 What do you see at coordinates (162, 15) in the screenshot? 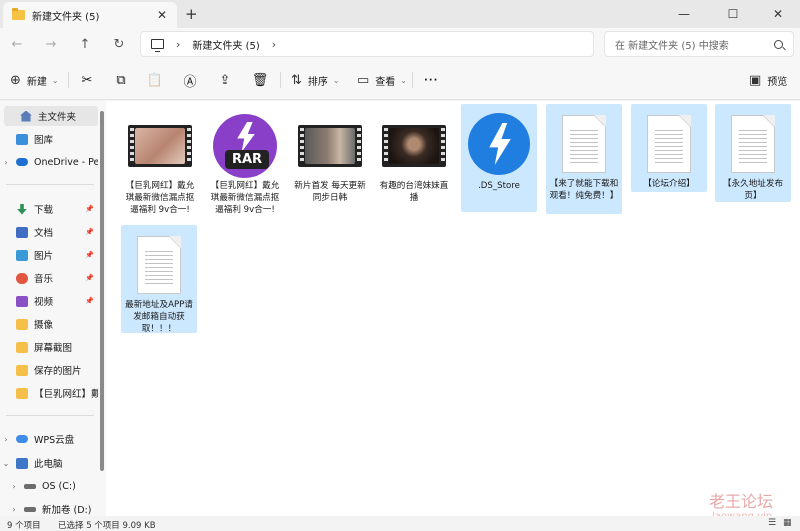
I see `close-tab-icon: ✕` at bounding box center [162, 15].